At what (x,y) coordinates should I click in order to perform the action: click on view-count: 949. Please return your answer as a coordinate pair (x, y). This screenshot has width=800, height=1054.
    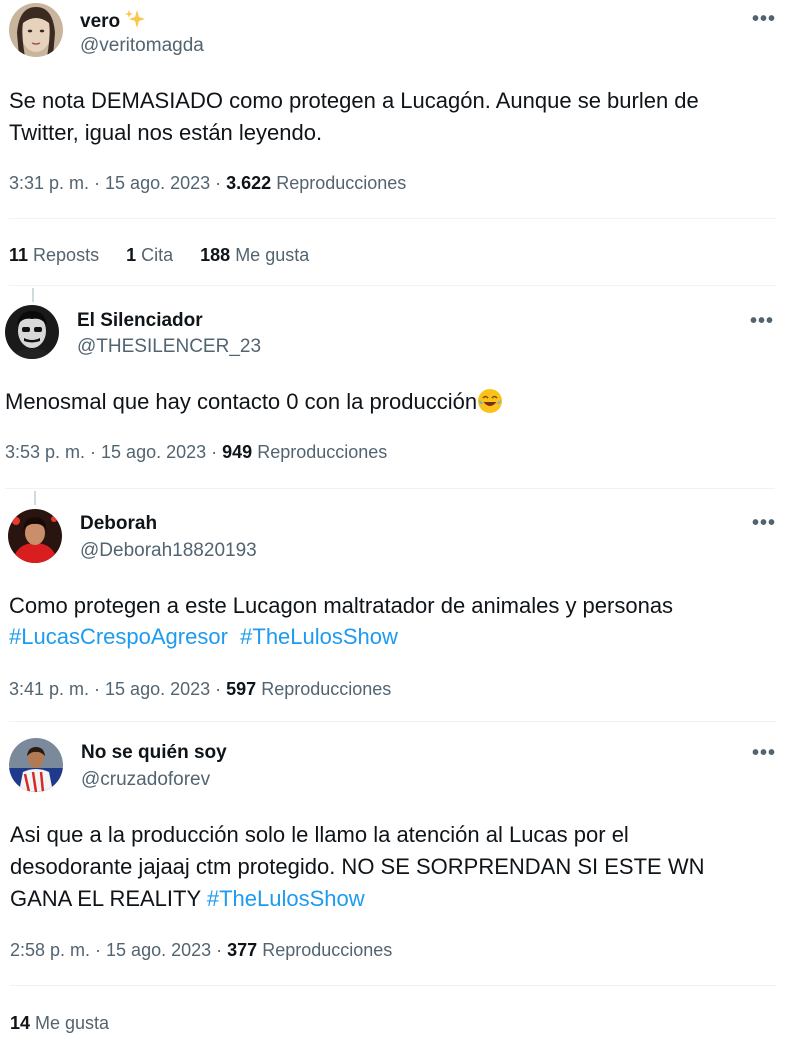
    Looking at the image, I should click on (237, 452).